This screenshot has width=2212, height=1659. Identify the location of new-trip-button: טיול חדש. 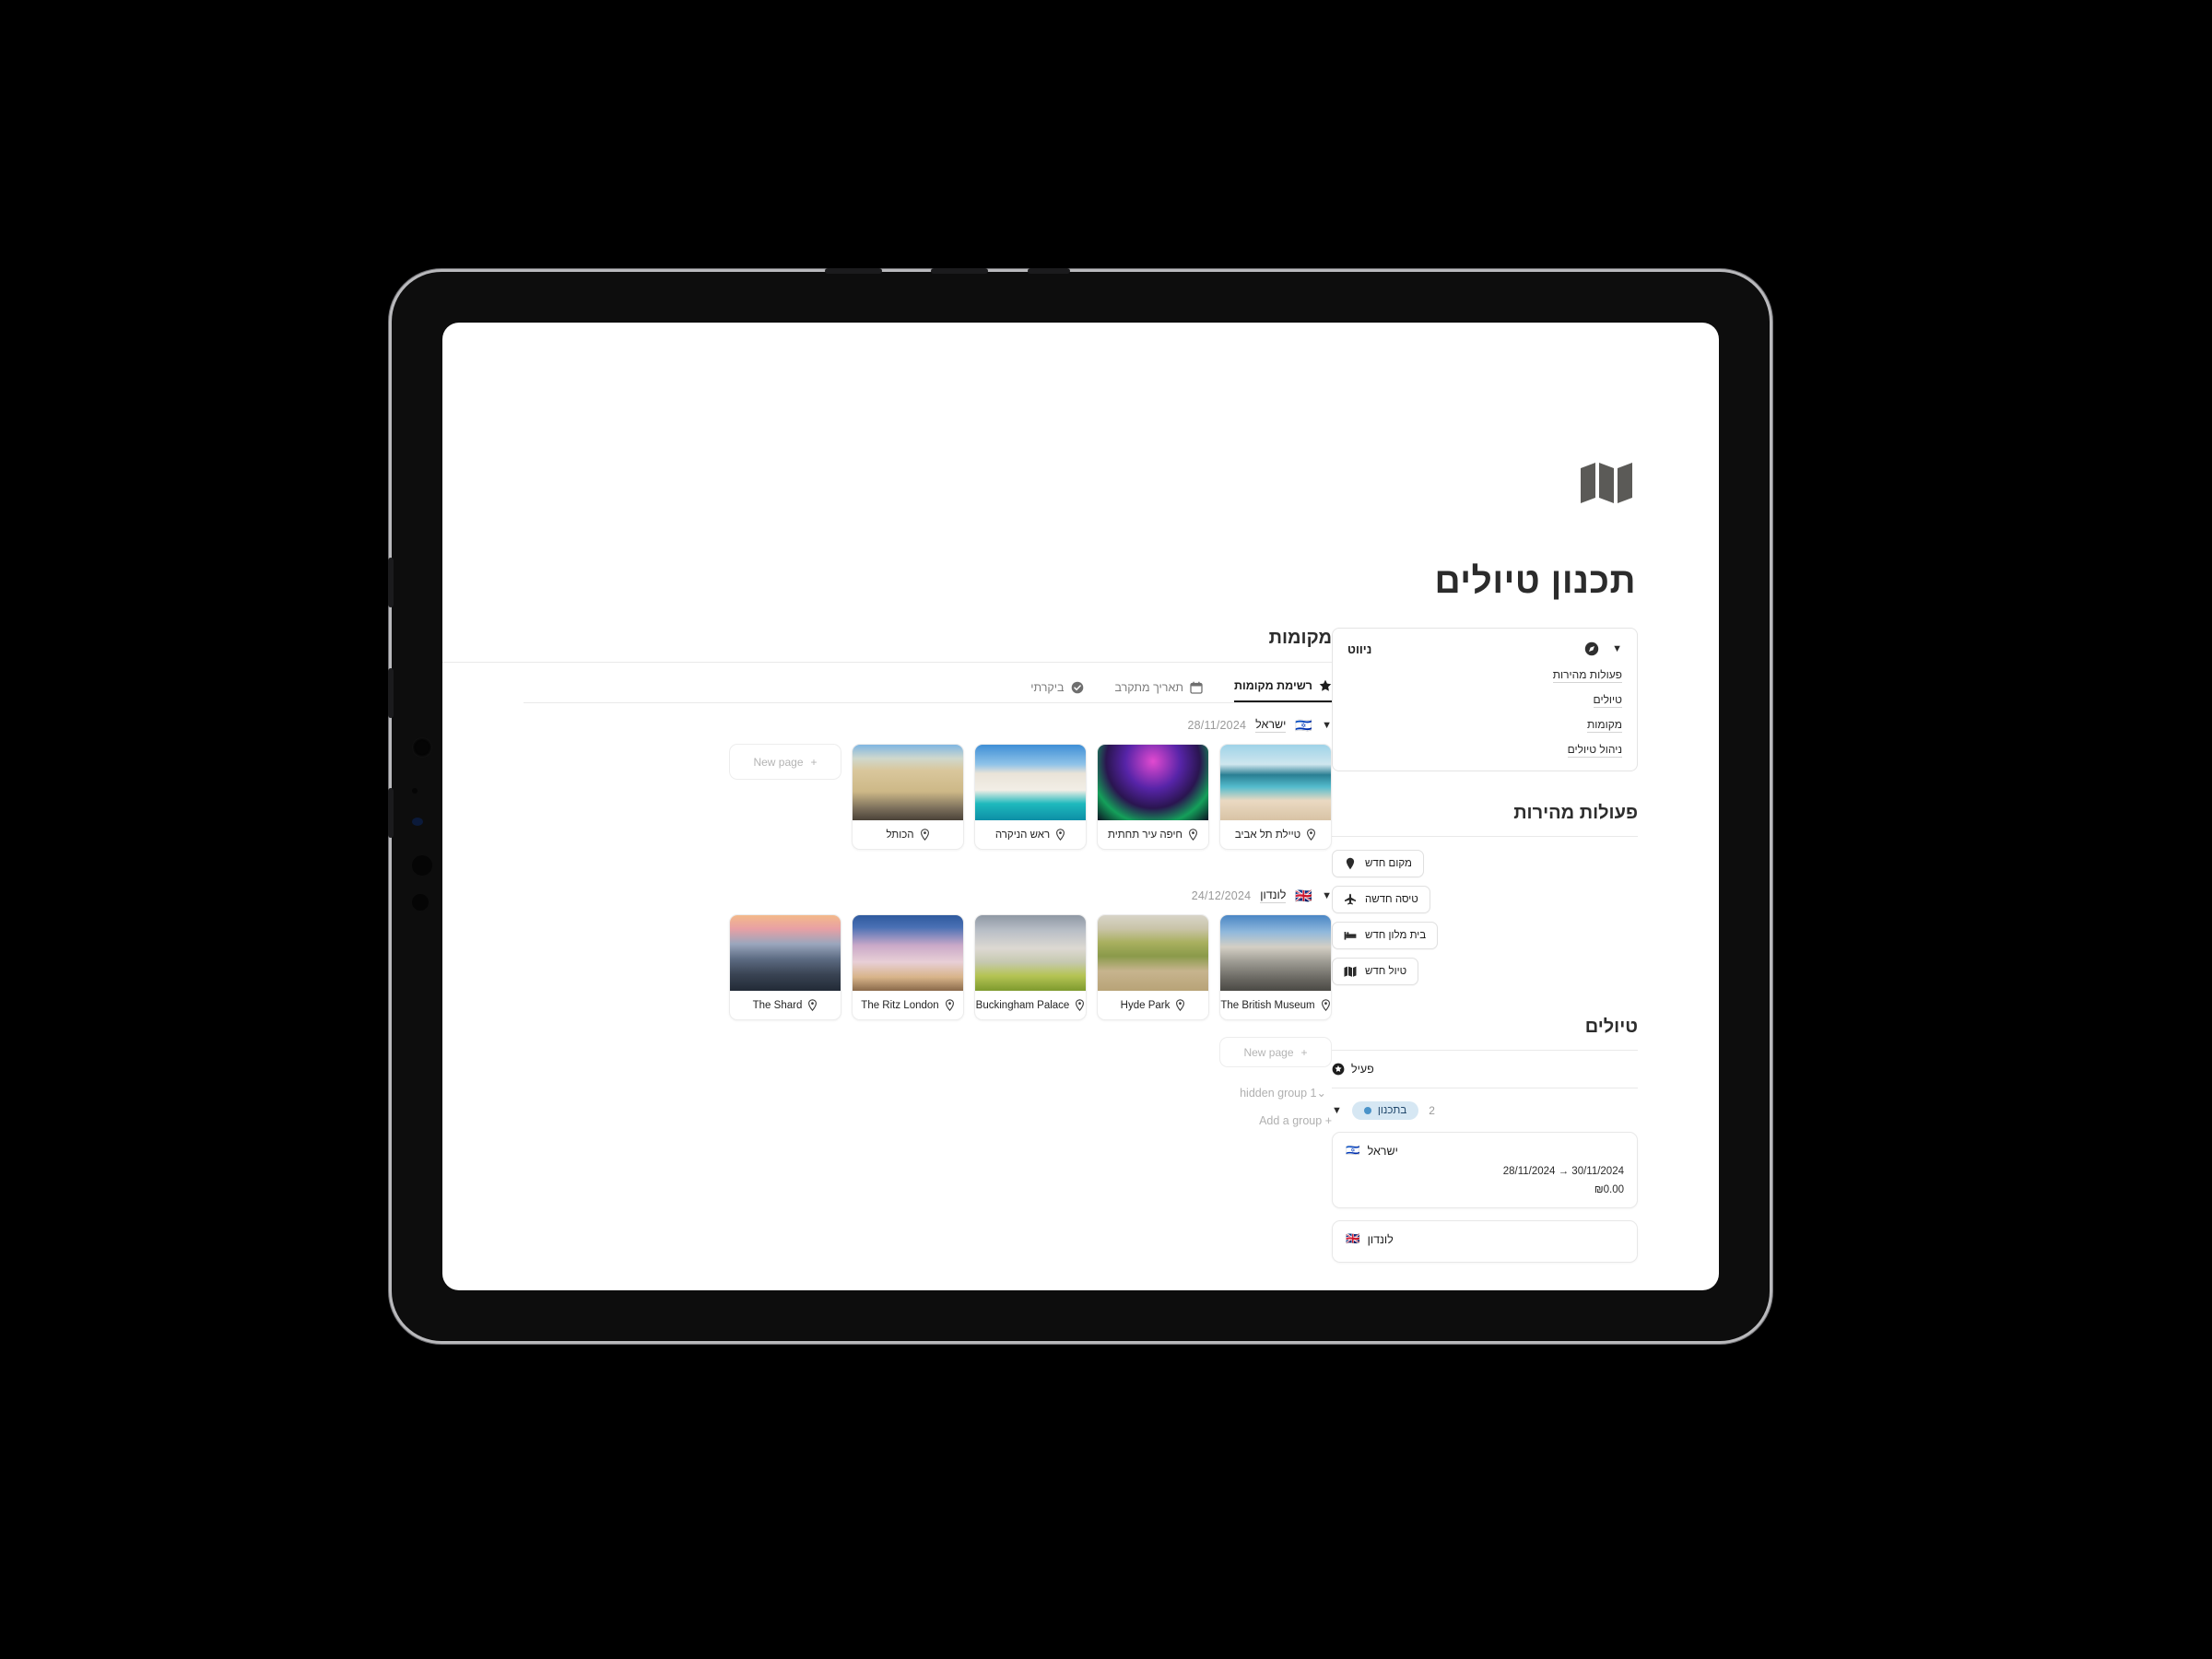
(1375, 971).